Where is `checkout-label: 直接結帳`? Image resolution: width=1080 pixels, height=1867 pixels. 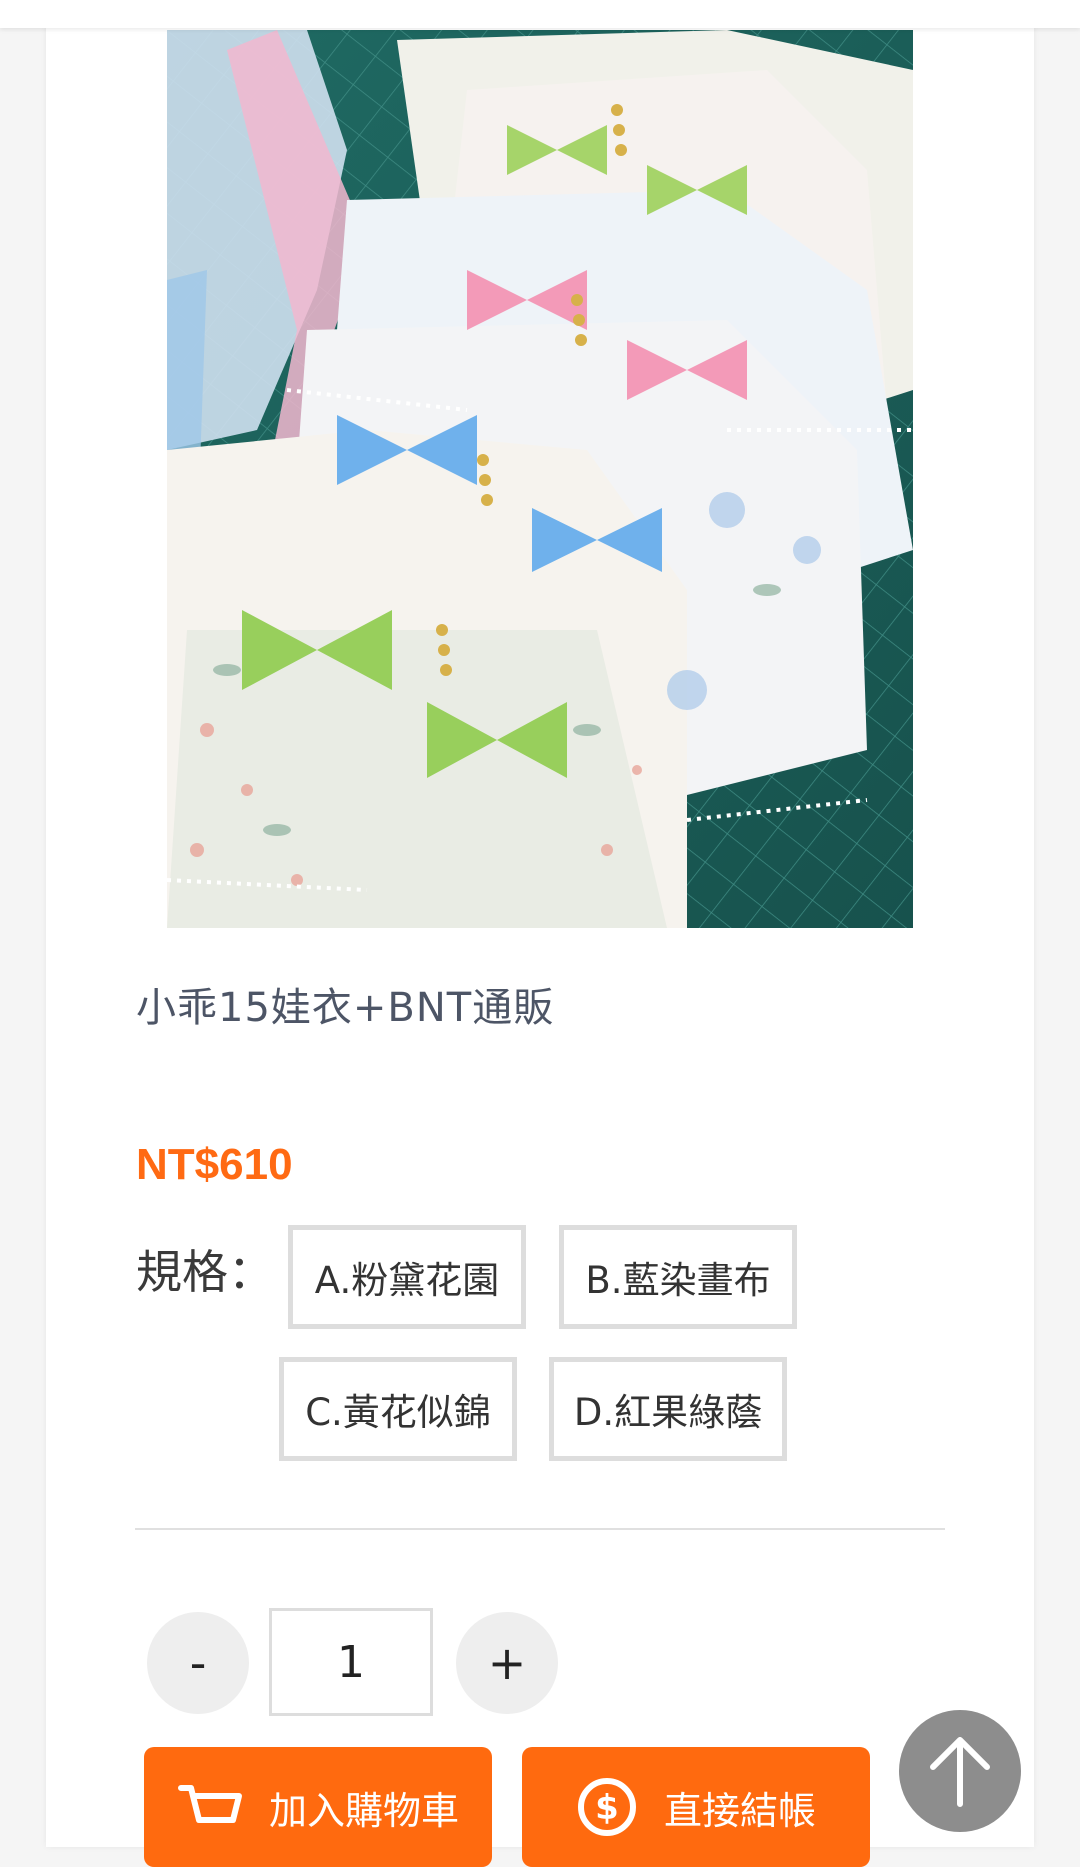
checkout-label: 直接結帳 is located at coordinates (739, 1810).